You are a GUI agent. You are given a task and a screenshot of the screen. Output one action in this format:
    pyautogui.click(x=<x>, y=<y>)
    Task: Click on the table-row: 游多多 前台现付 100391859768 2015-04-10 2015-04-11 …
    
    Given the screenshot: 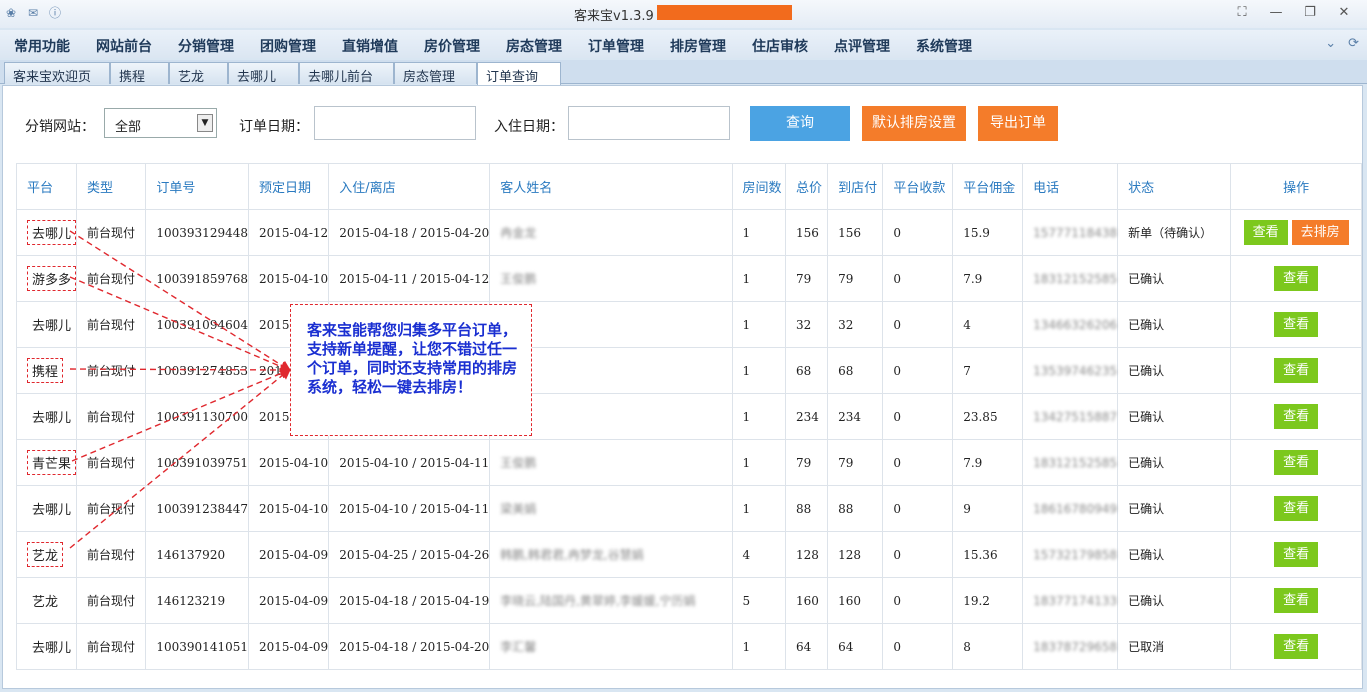 What is the action you would take?
    pyautogui.click(x=688, y=278)
    